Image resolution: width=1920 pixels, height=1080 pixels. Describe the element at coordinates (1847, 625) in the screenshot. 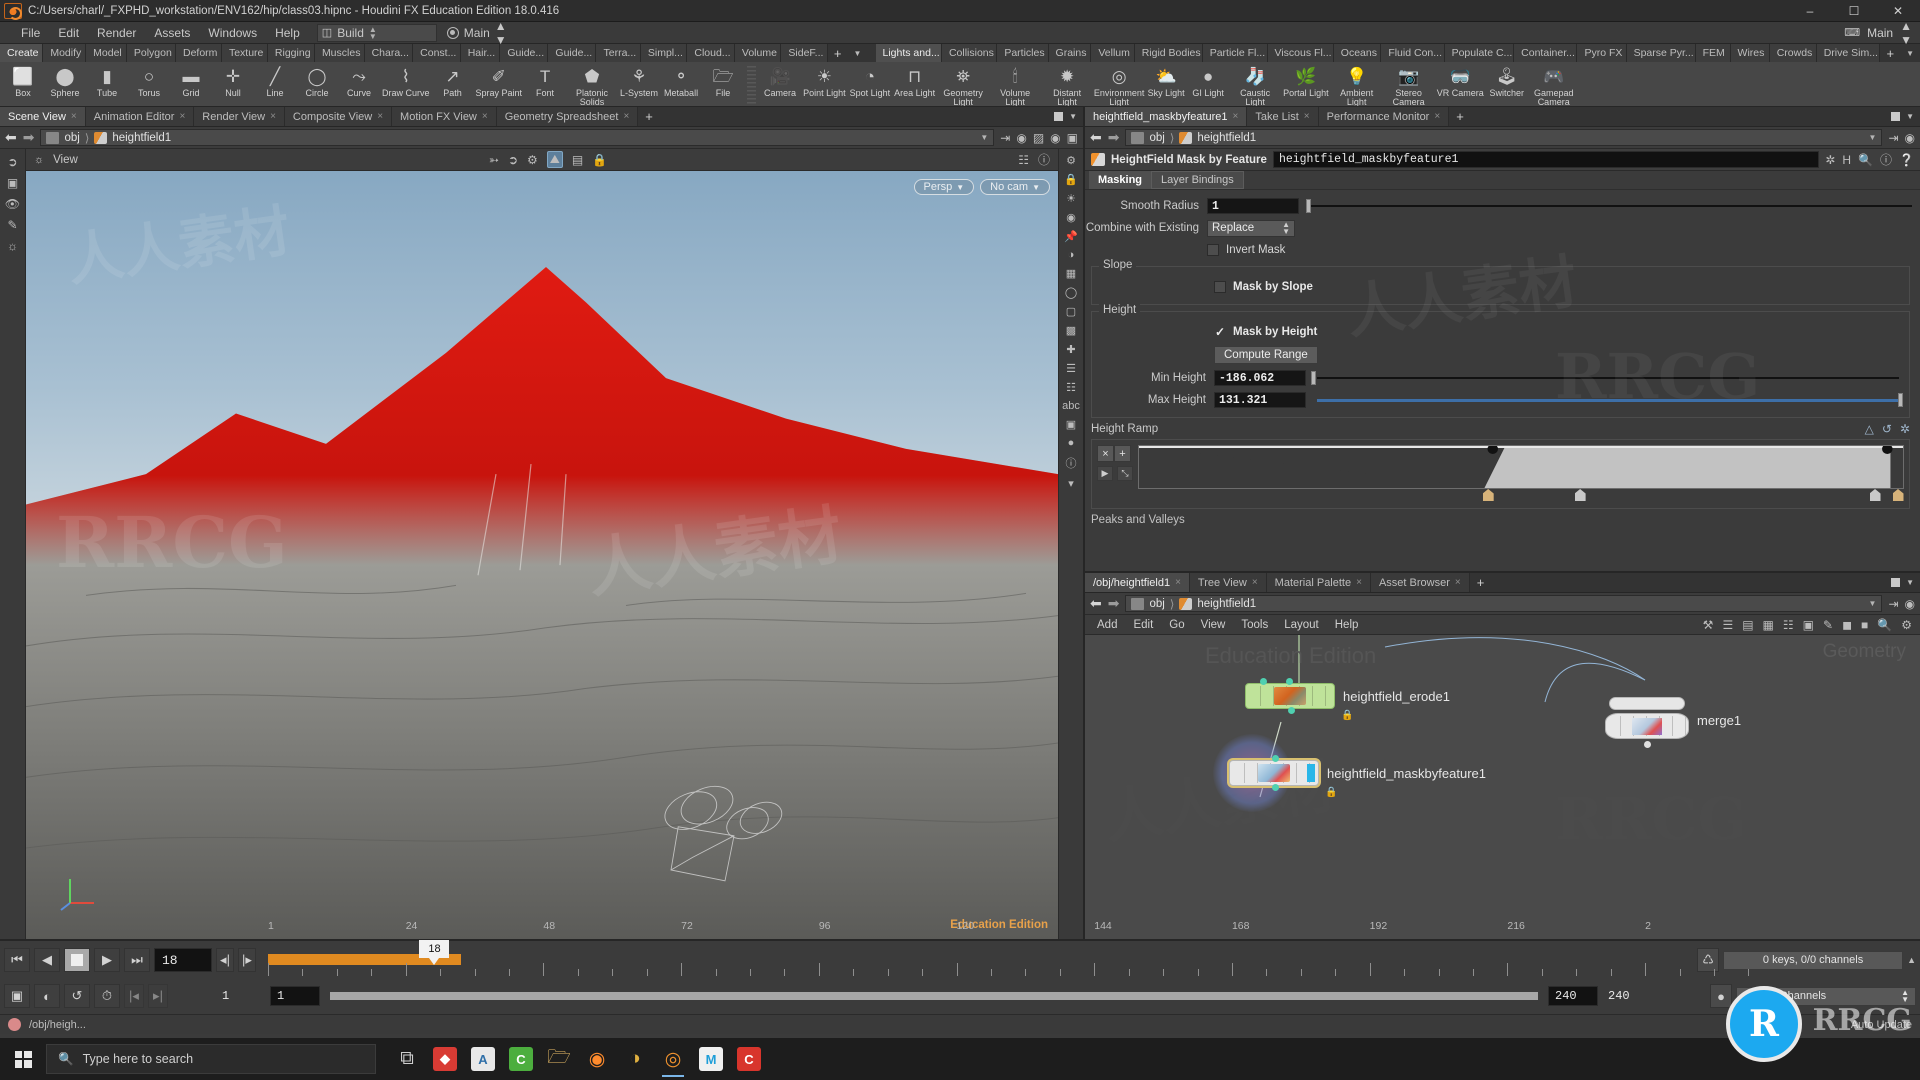

I see `color-palette-icon: ◼` at that location.